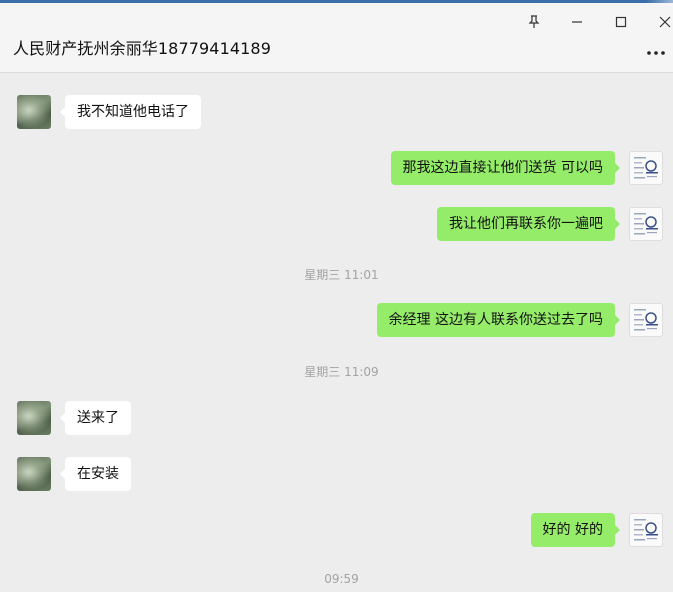  Describe the element at coordinates (498, 320) in the screenshot. I see `message-bubble: 余经理 这边有人联系你送过去了吗` at that location.